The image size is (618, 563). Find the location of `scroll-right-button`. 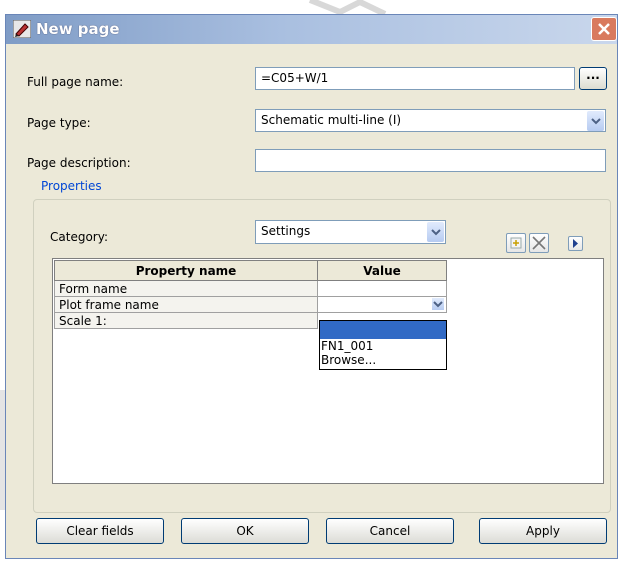

scroll-right-button is located at coordinates (575, 243).